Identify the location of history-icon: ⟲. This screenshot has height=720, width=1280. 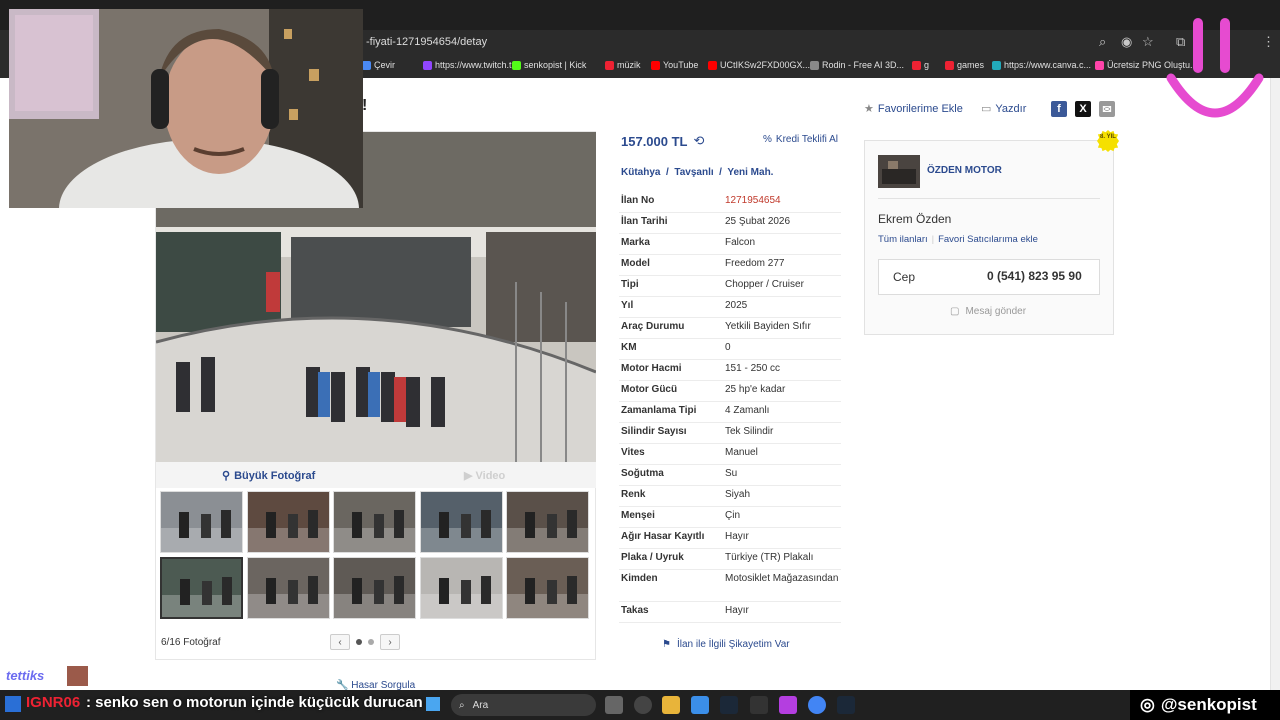
(699, 141).